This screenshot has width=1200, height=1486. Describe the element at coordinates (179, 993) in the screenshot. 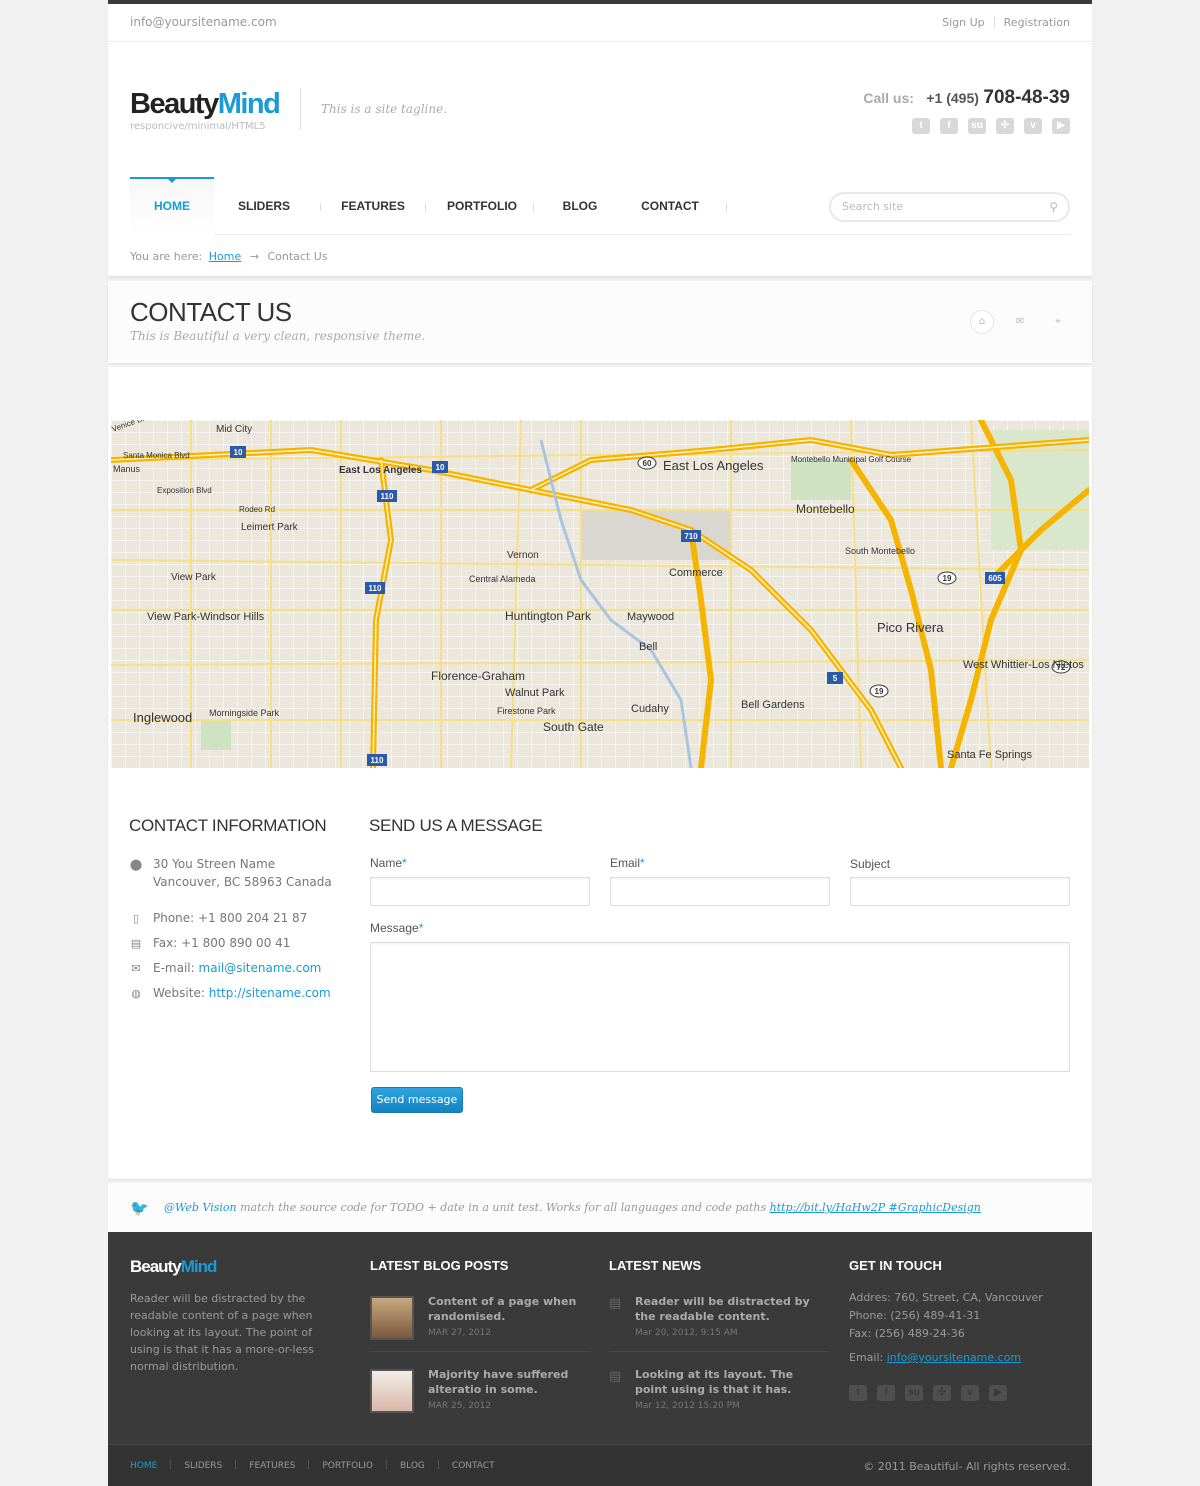

I see `website-label: Website:` at that location.